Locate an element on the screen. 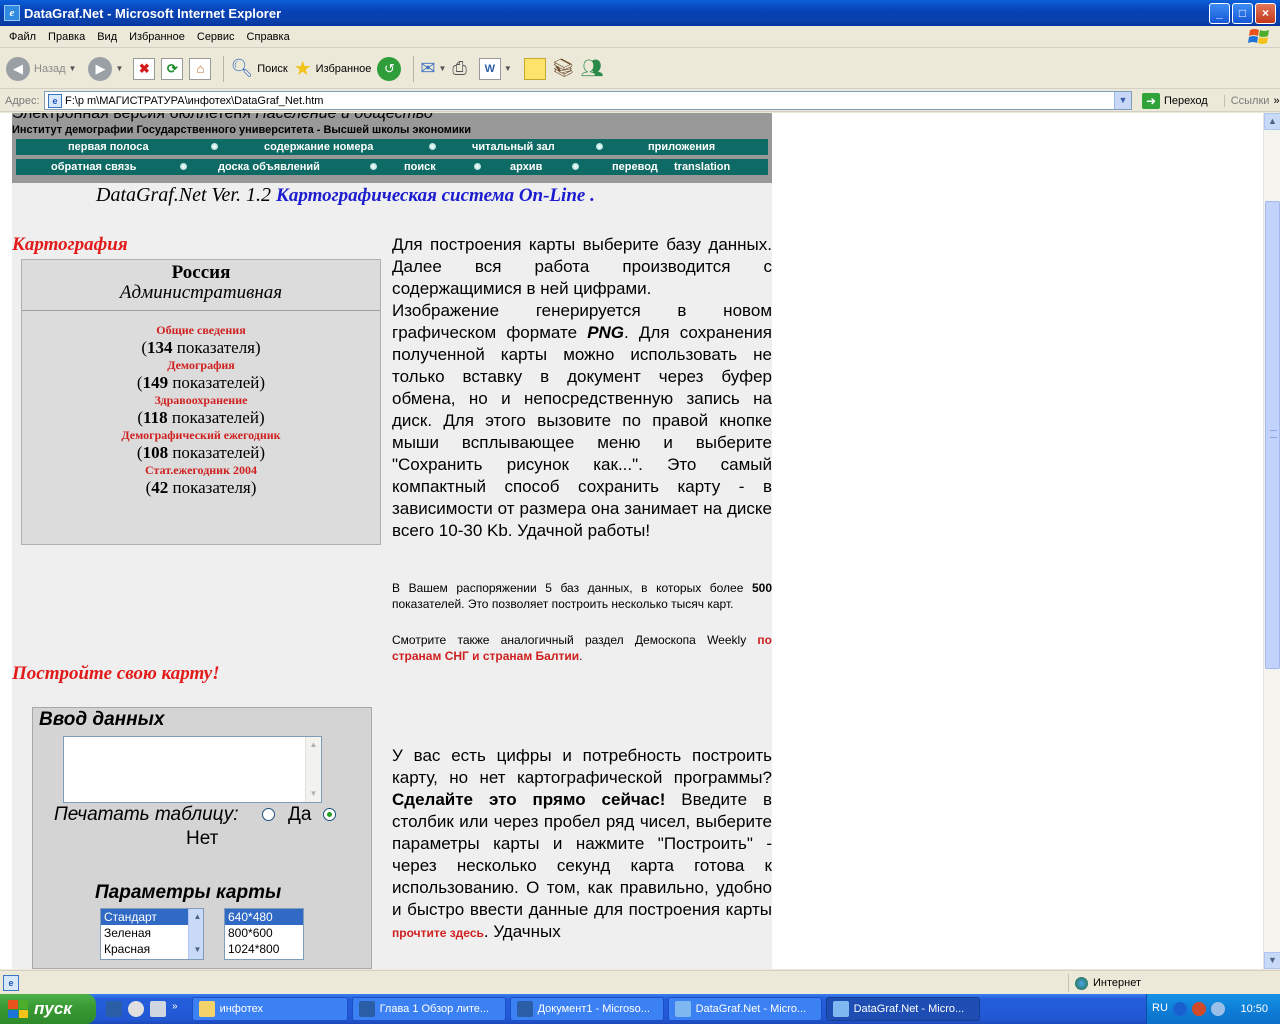 This screenshot has height=1024, width=1280. database-link: Общие сведения is located at coordinates (201, 330).